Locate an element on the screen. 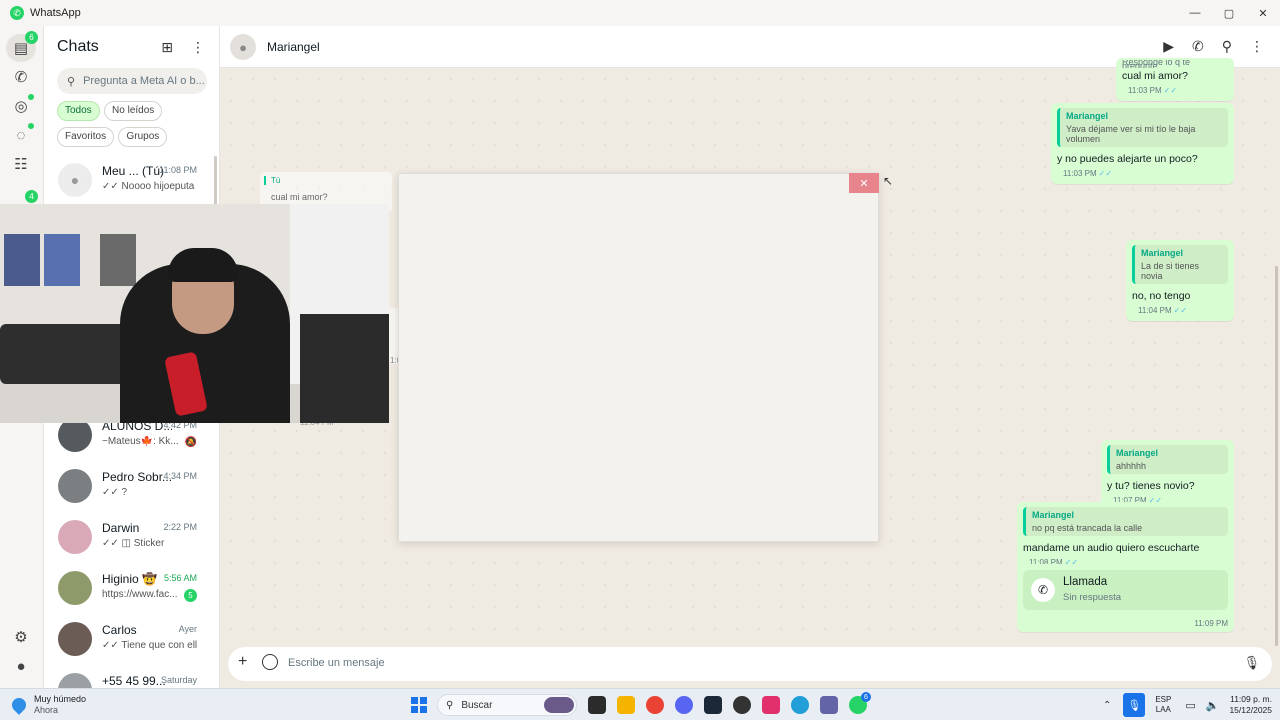 Image resolution: width=1280 pixels, height=720 pixels. contact-avatar: ● is located at coordinates (243, 47).